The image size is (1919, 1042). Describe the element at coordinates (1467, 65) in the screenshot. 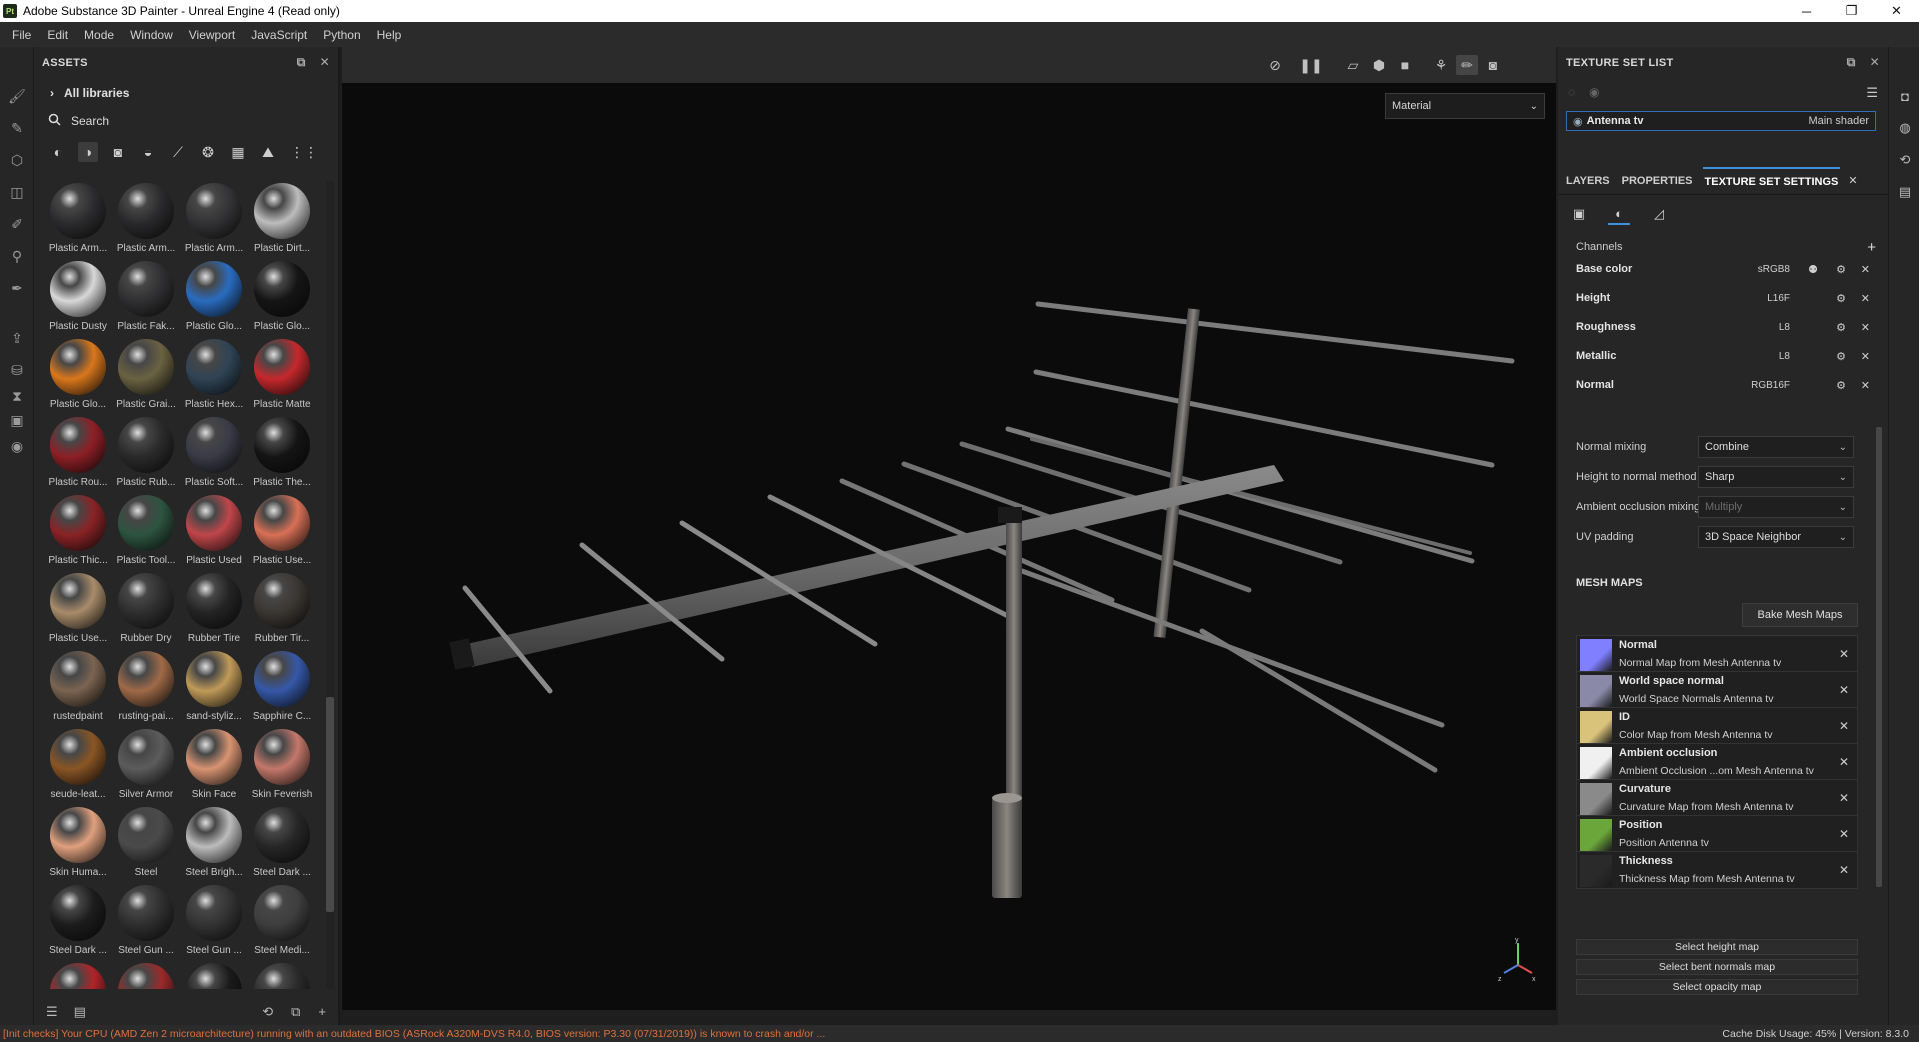

I see `paint-mode-icon: ✏` at that location.